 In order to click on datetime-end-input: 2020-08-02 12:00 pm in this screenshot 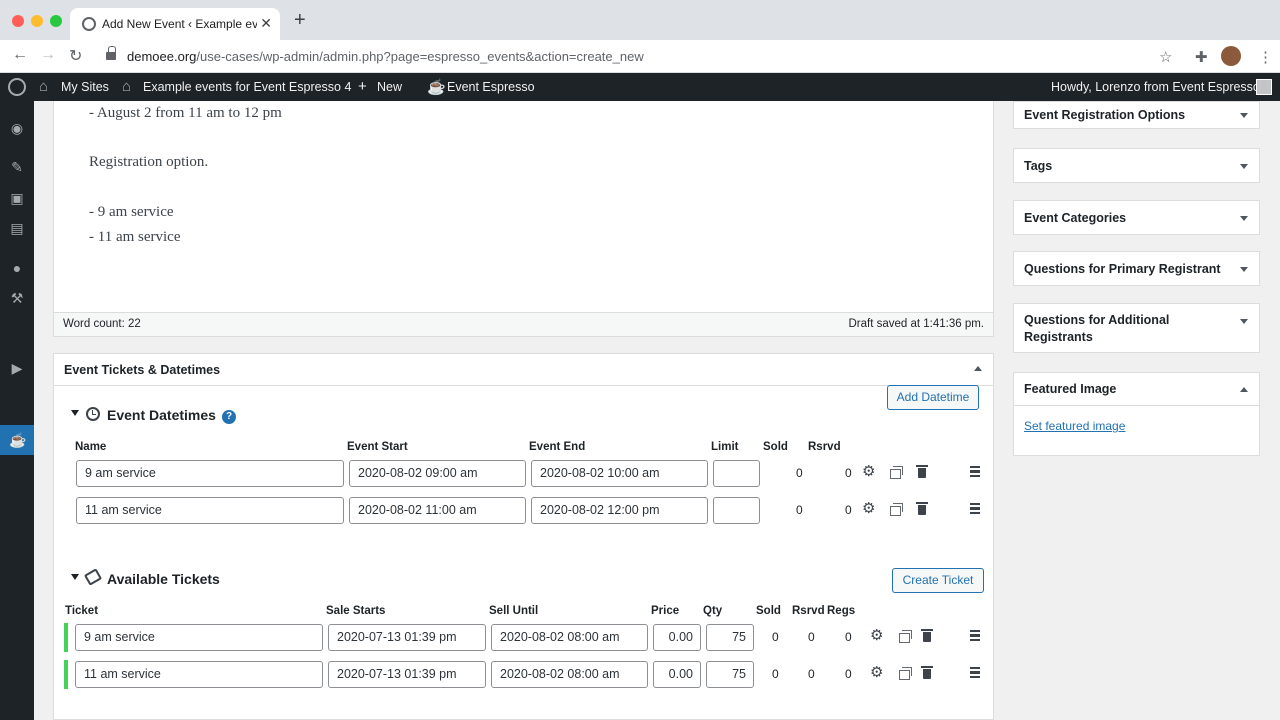, I will do `click(619, 510)`.